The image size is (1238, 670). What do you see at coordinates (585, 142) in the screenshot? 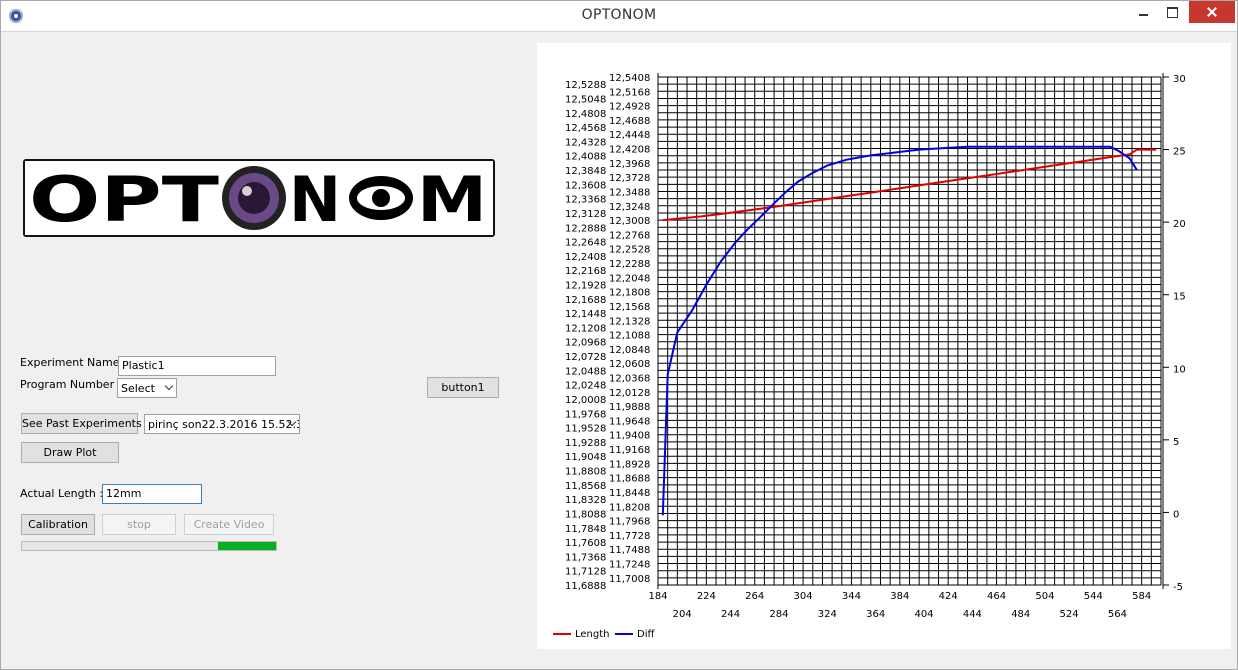
I see `left-axis-tick-label: 12,4328` at bounding box center [585, 142].